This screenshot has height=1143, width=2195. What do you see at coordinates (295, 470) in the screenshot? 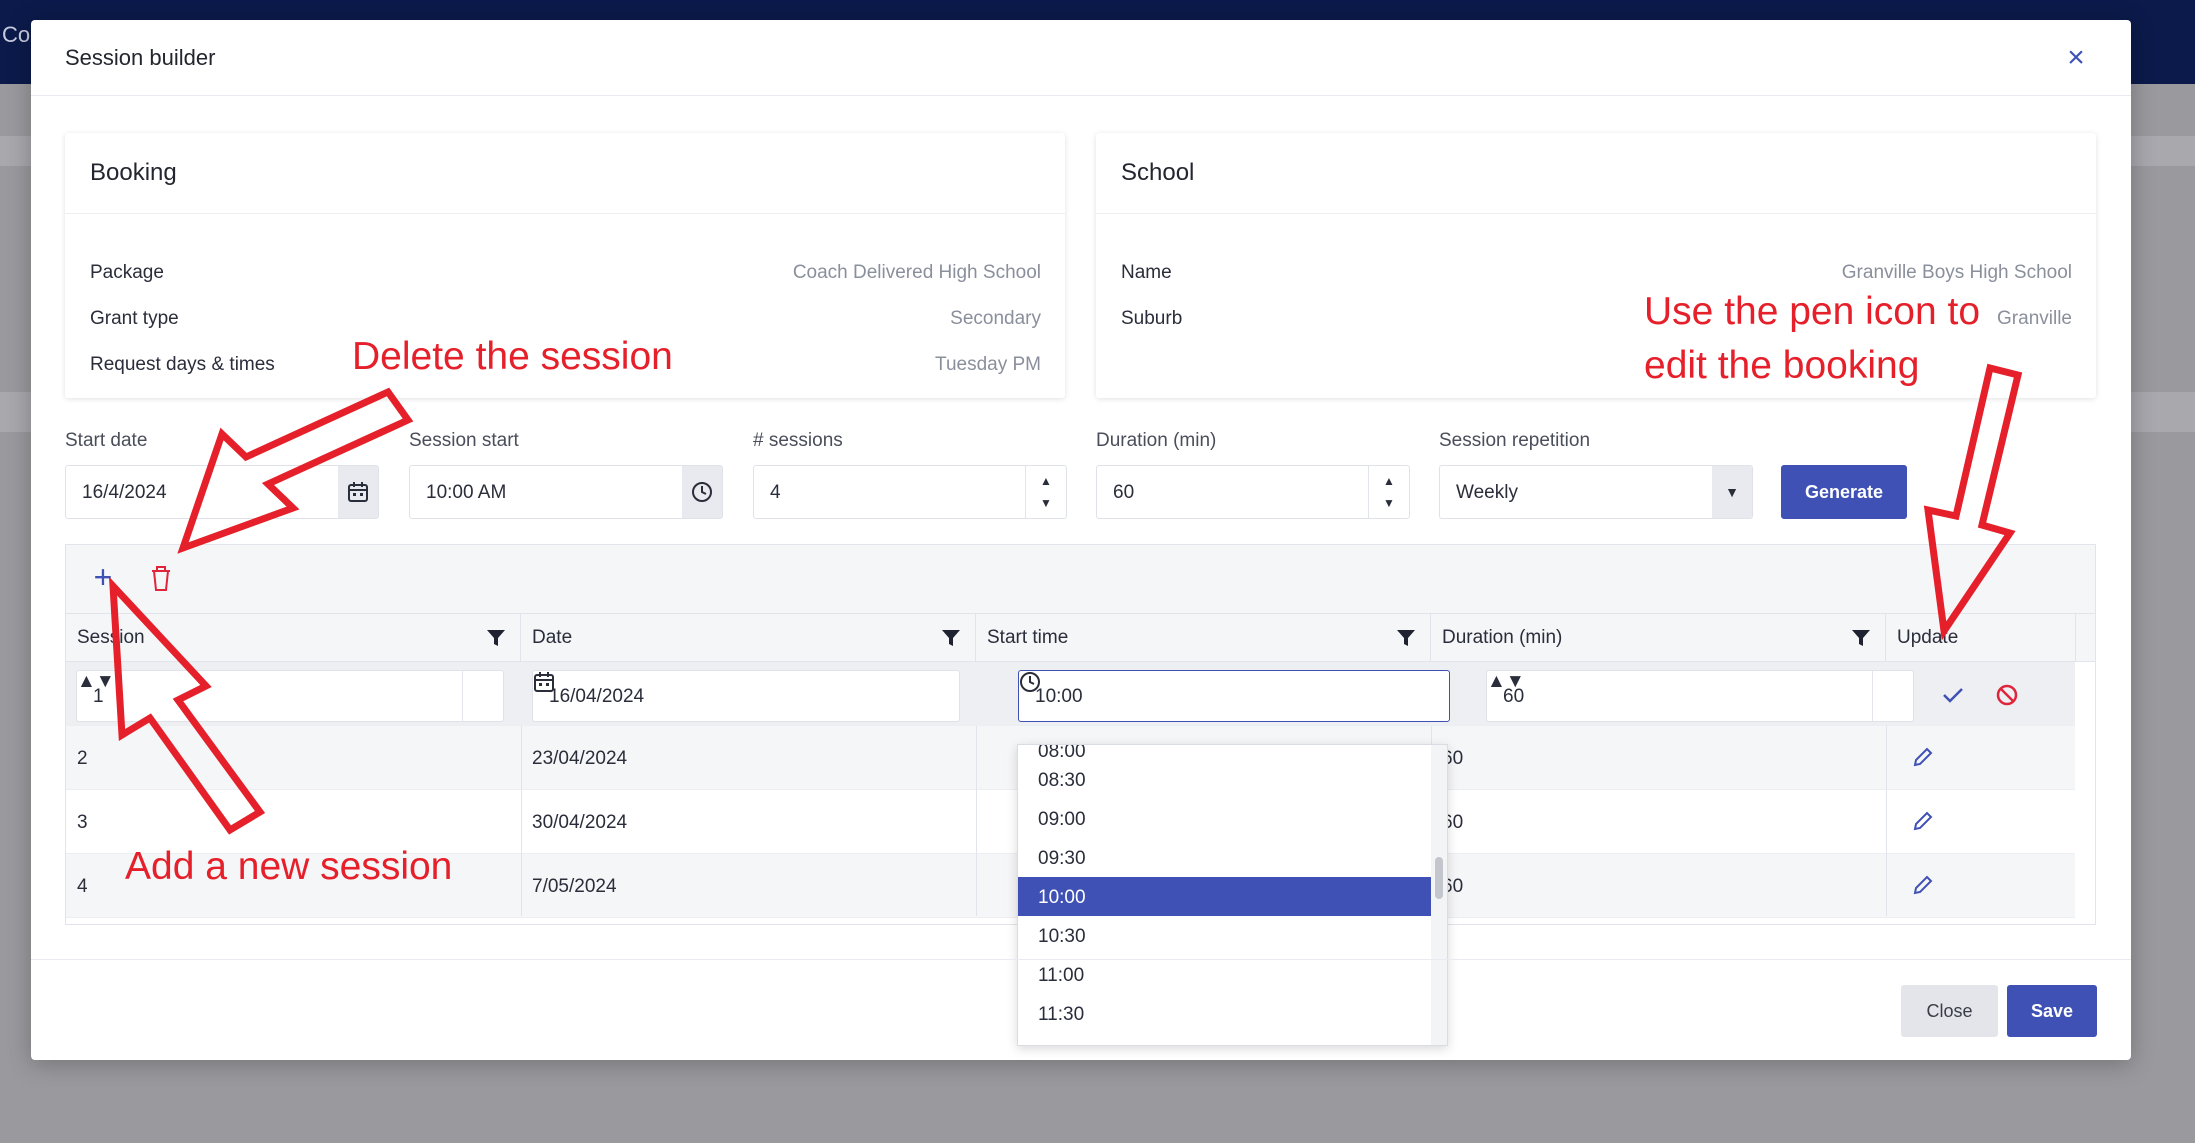
I see `arrow-to-trash-icon` at bounding box center [295, 470].